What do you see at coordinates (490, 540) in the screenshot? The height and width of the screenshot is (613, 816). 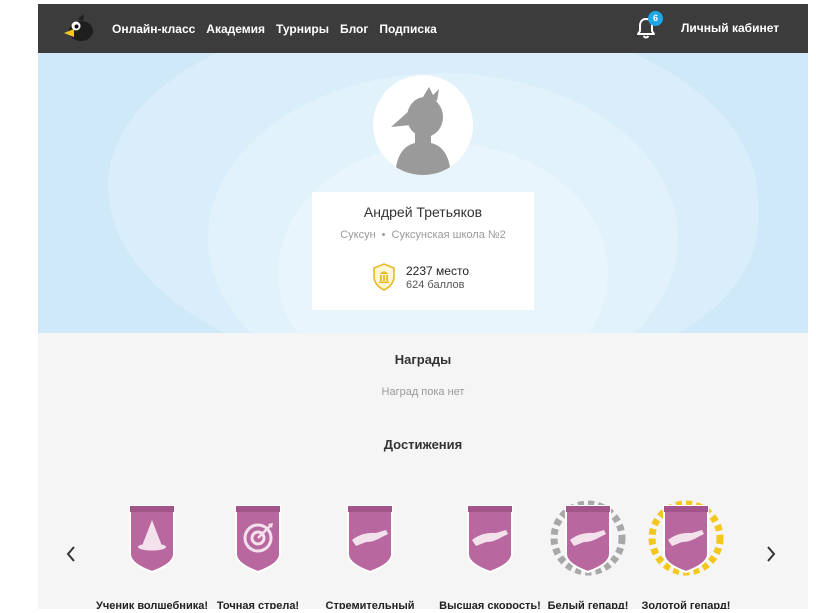 I see `achievement-badge-top-speed` at bounding box center [490, 540].